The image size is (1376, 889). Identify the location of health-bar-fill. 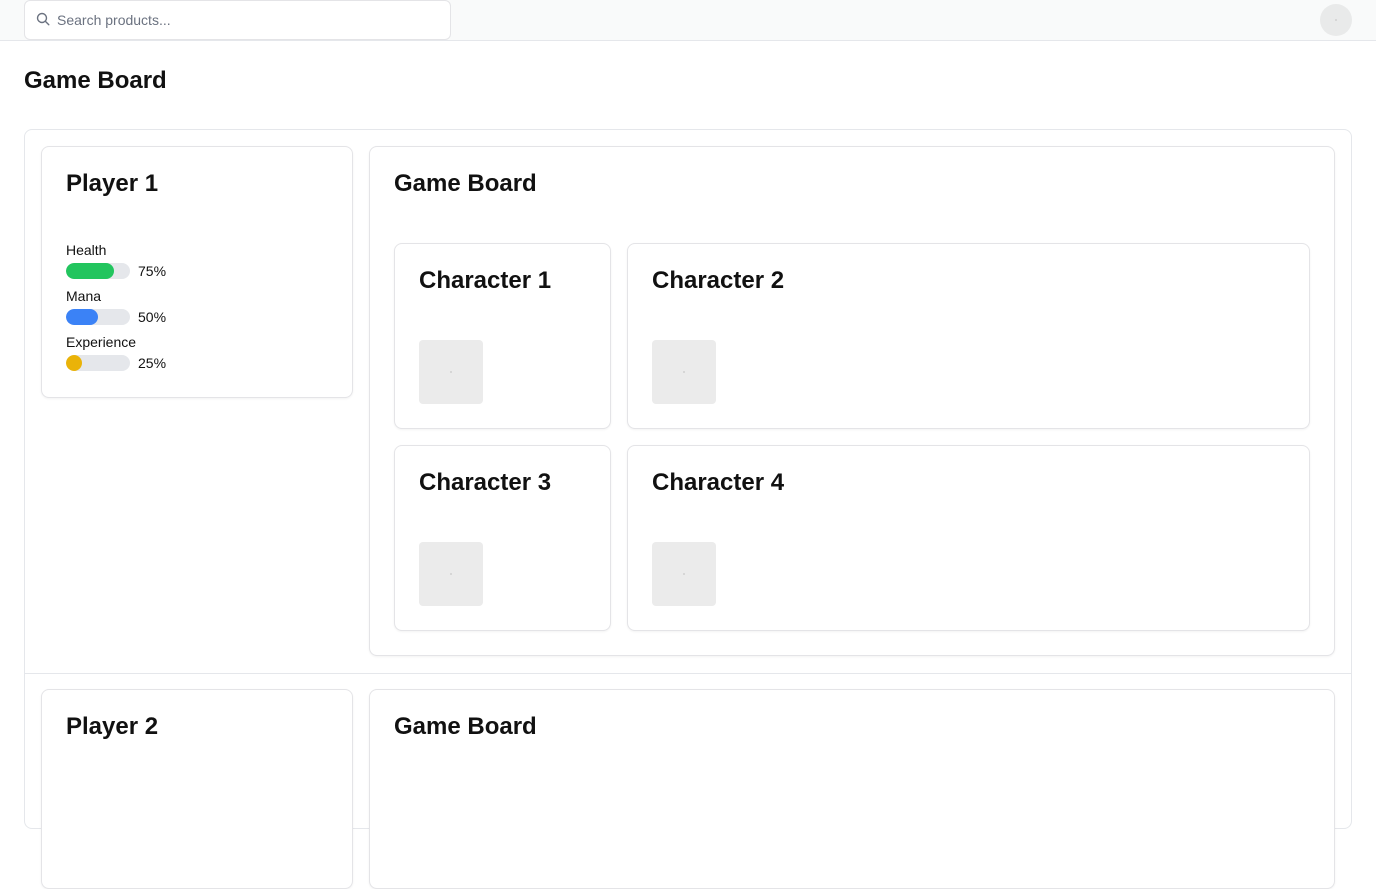
(90, 271).